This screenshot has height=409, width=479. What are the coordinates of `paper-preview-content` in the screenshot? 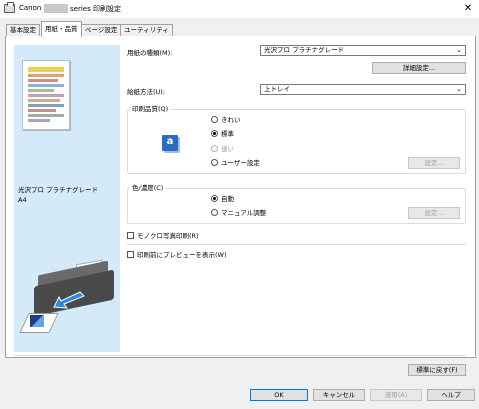 It's located at (46, 94).